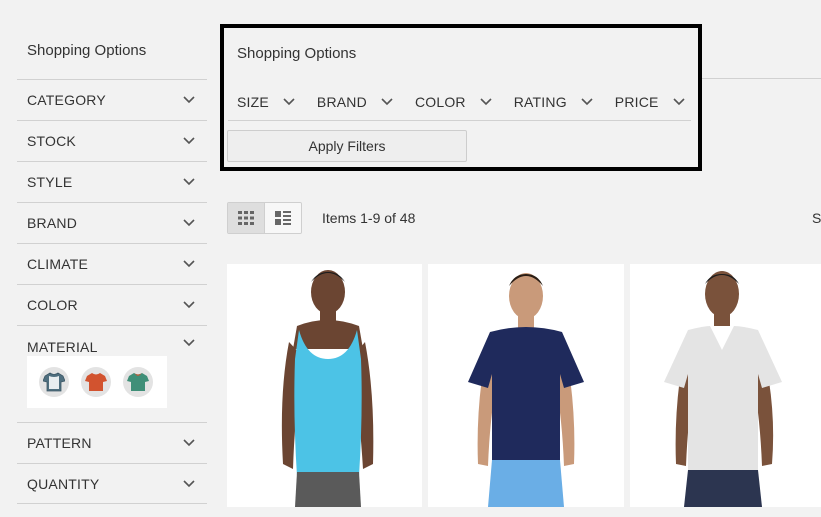 This screenshot has width=821, height=517. What do you see at coordinates (440, 102) in the screenshot?
I see `filter-label: COLOR` at bounding box center [440, 102].